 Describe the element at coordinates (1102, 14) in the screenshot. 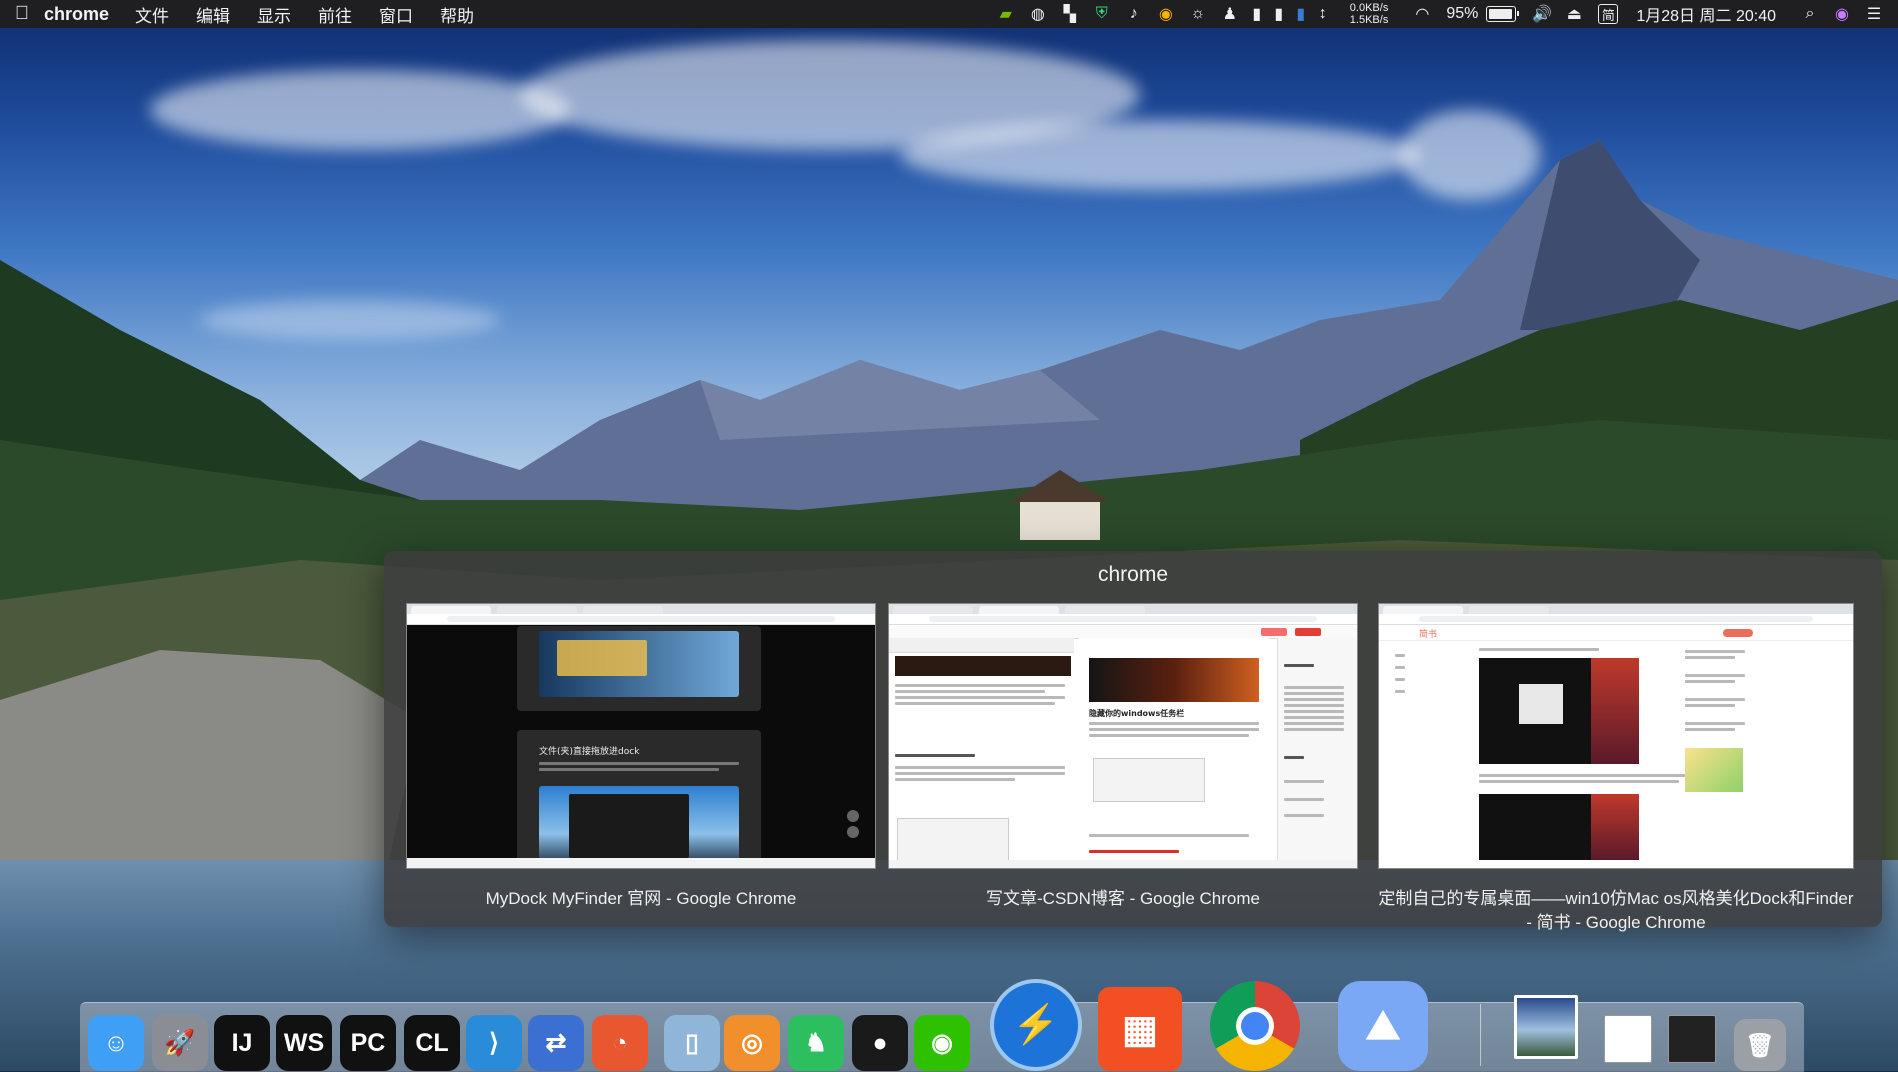

I see `shield-icon: ⛨` at that location.